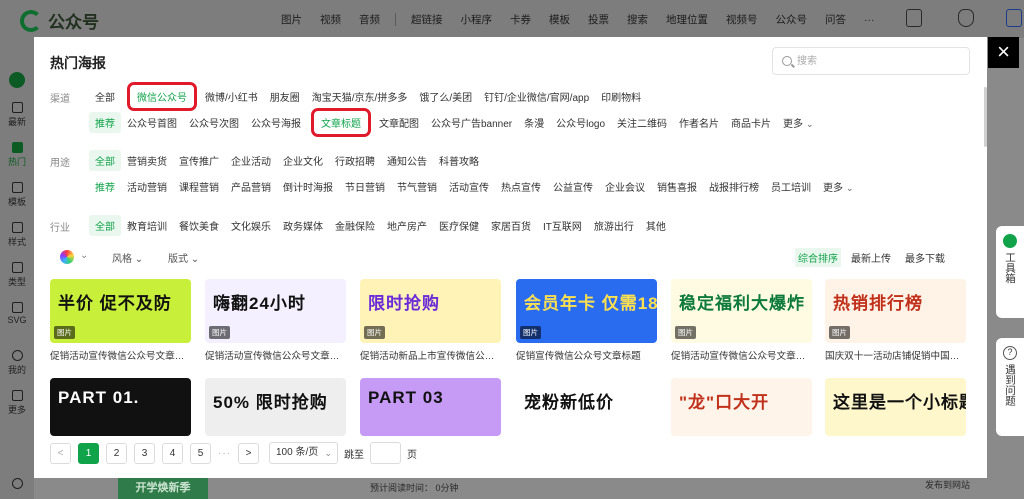  What do you see at coordinates (360, 96) in the screenshot?
I see `channel-ecommerce: 淘宝天猫/京东/拼多多` at bounding box center [360, 96].